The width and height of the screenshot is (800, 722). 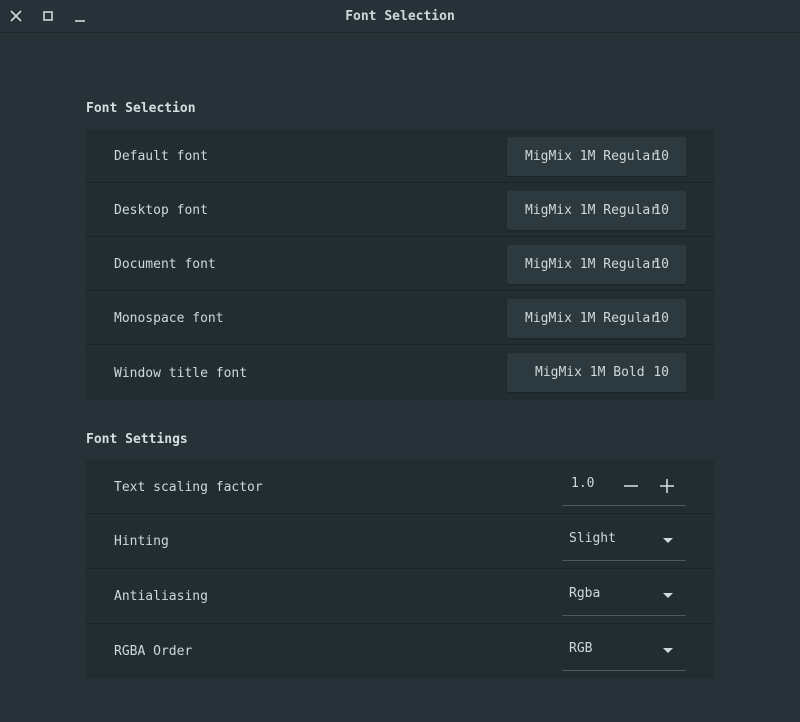 What do you see at coordinates (400, 156) in the screenshot?
I see `list-item: Default font MigMix 1M Regular 10` at bounding box center [400, 156].